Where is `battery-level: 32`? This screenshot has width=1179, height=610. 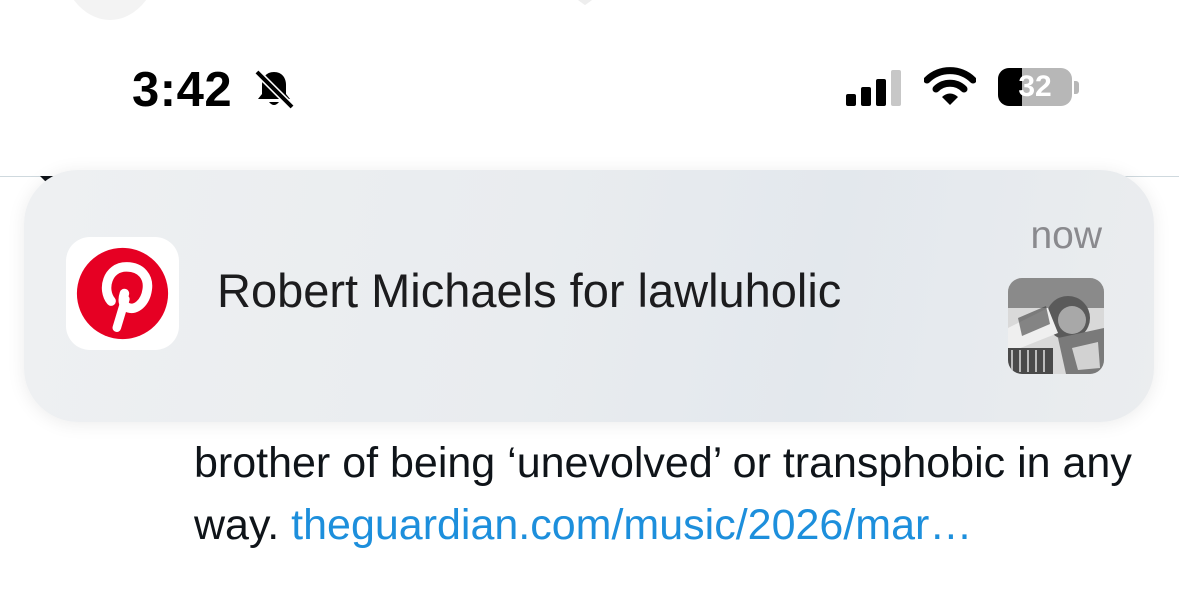
battery-level: 32 is located at coordinates (1035, 86).